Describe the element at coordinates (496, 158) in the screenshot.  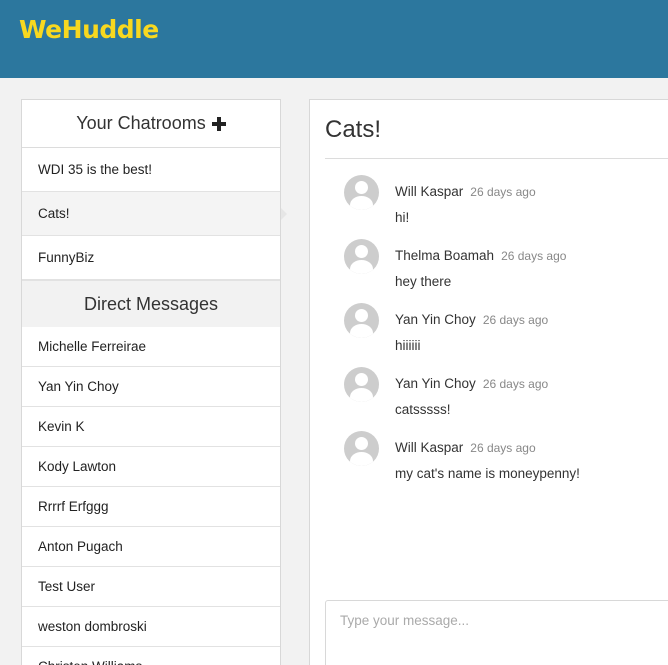
I see `title-divider` at that location.